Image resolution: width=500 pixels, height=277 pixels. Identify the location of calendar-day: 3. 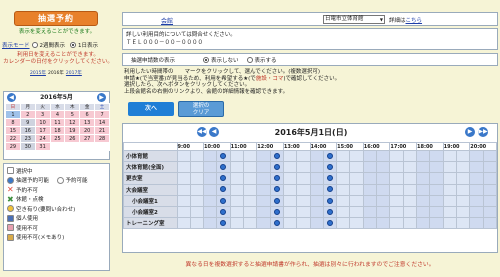
(42, 114).